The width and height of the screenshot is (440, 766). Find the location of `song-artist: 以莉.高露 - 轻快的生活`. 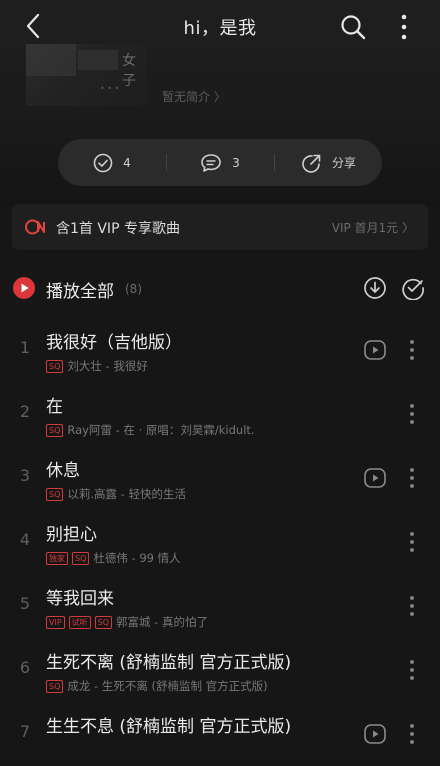

song-artist: 以莉.高露 - 轻快的生活 is located at coordinates (126, 494).